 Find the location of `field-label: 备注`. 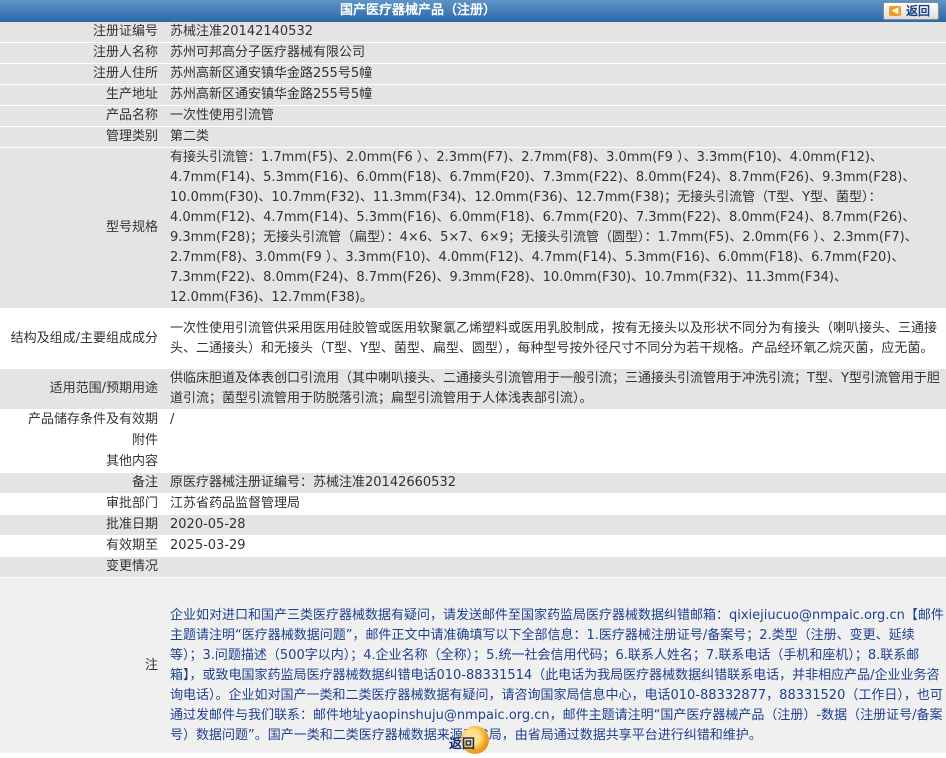

field-label: 备注 is located at coordinates (83, 483).